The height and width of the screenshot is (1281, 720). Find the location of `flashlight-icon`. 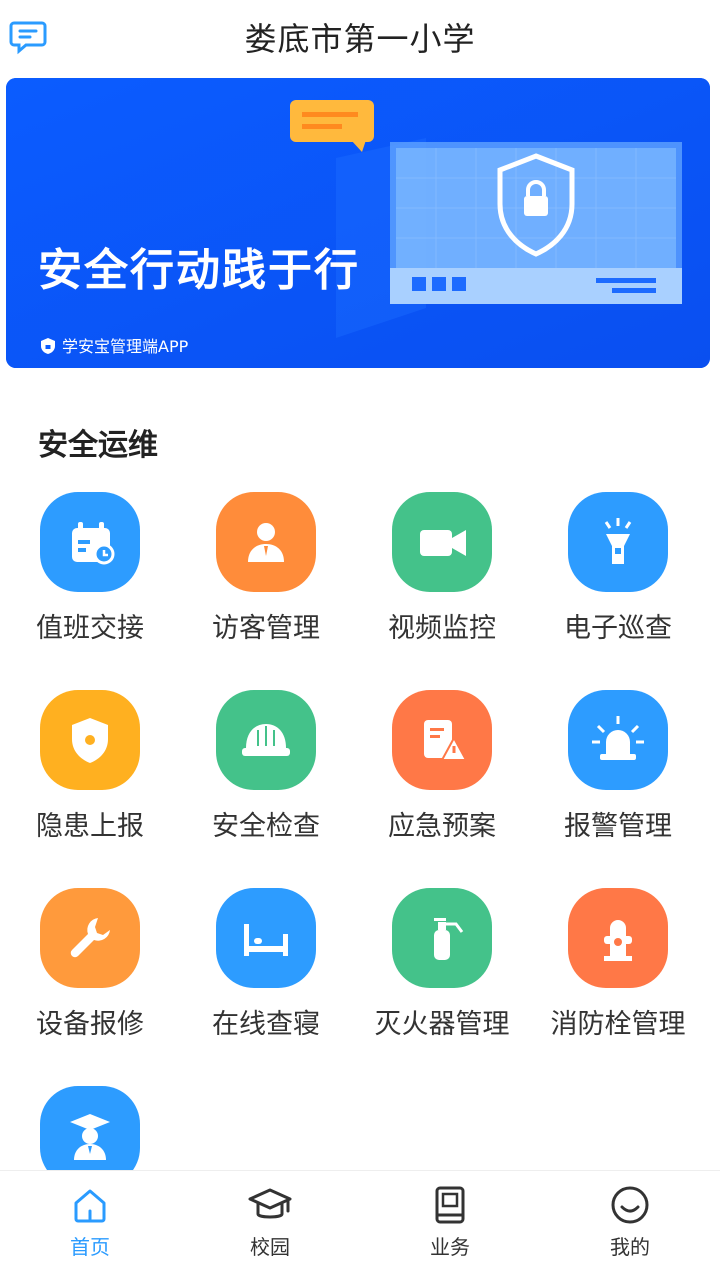

flashlight-icon is located at coordinates (618, 542).